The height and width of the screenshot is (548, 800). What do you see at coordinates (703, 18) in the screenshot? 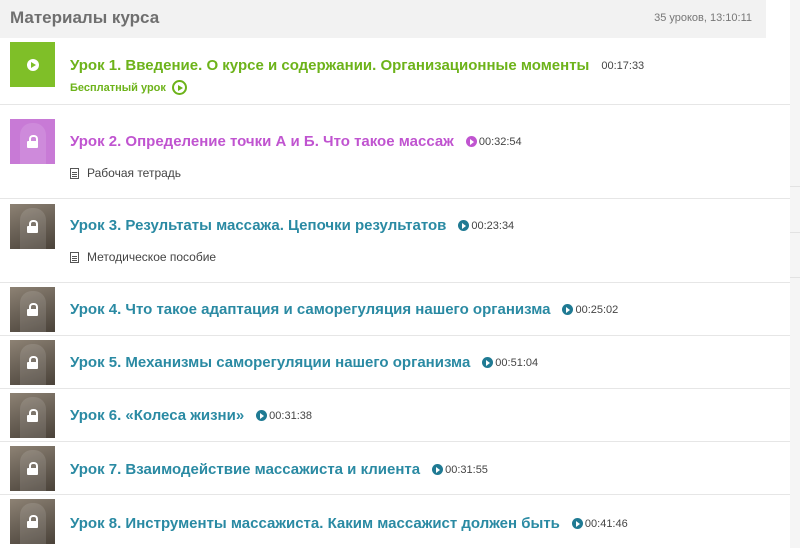
I see `course-summary: 35 уроков, 13:10:11` at bounding box center [703, 18].